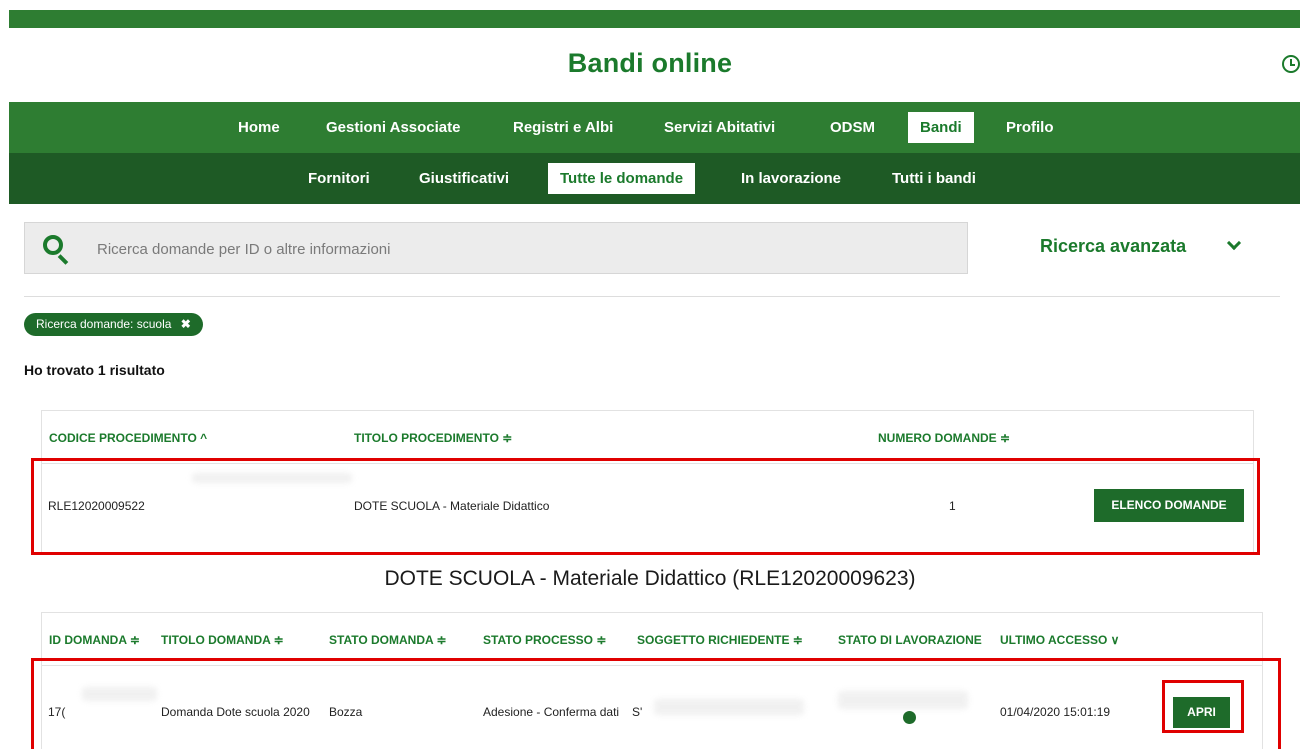  What do you see at coordinates (944, 438) in the screenshot?
I see `header-numero-domande: NUMERO DOMANDE ≑` at bounding box center [944, 438].